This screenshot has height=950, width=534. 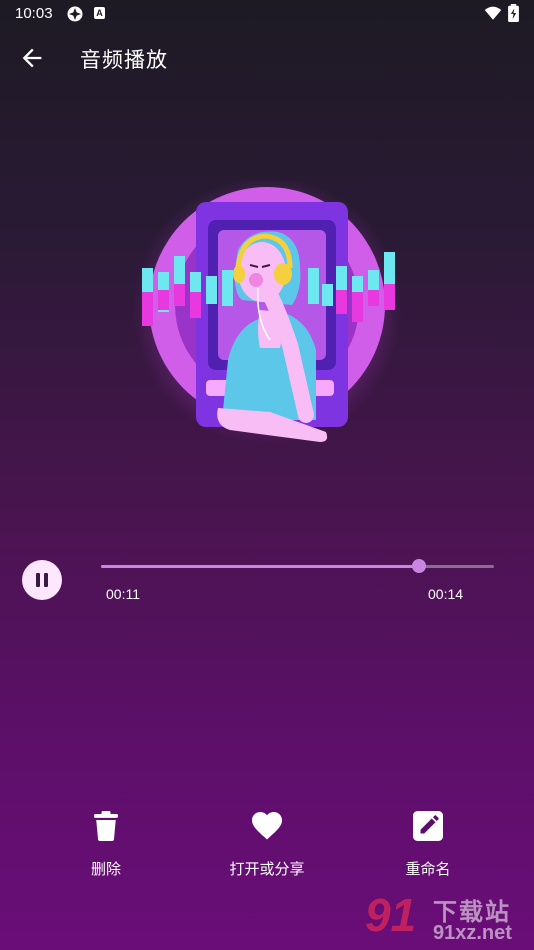 What do you see at coordinates (493, 13) in the screenshot?
I see `wifi-icon` at bounding box center [493, 13].